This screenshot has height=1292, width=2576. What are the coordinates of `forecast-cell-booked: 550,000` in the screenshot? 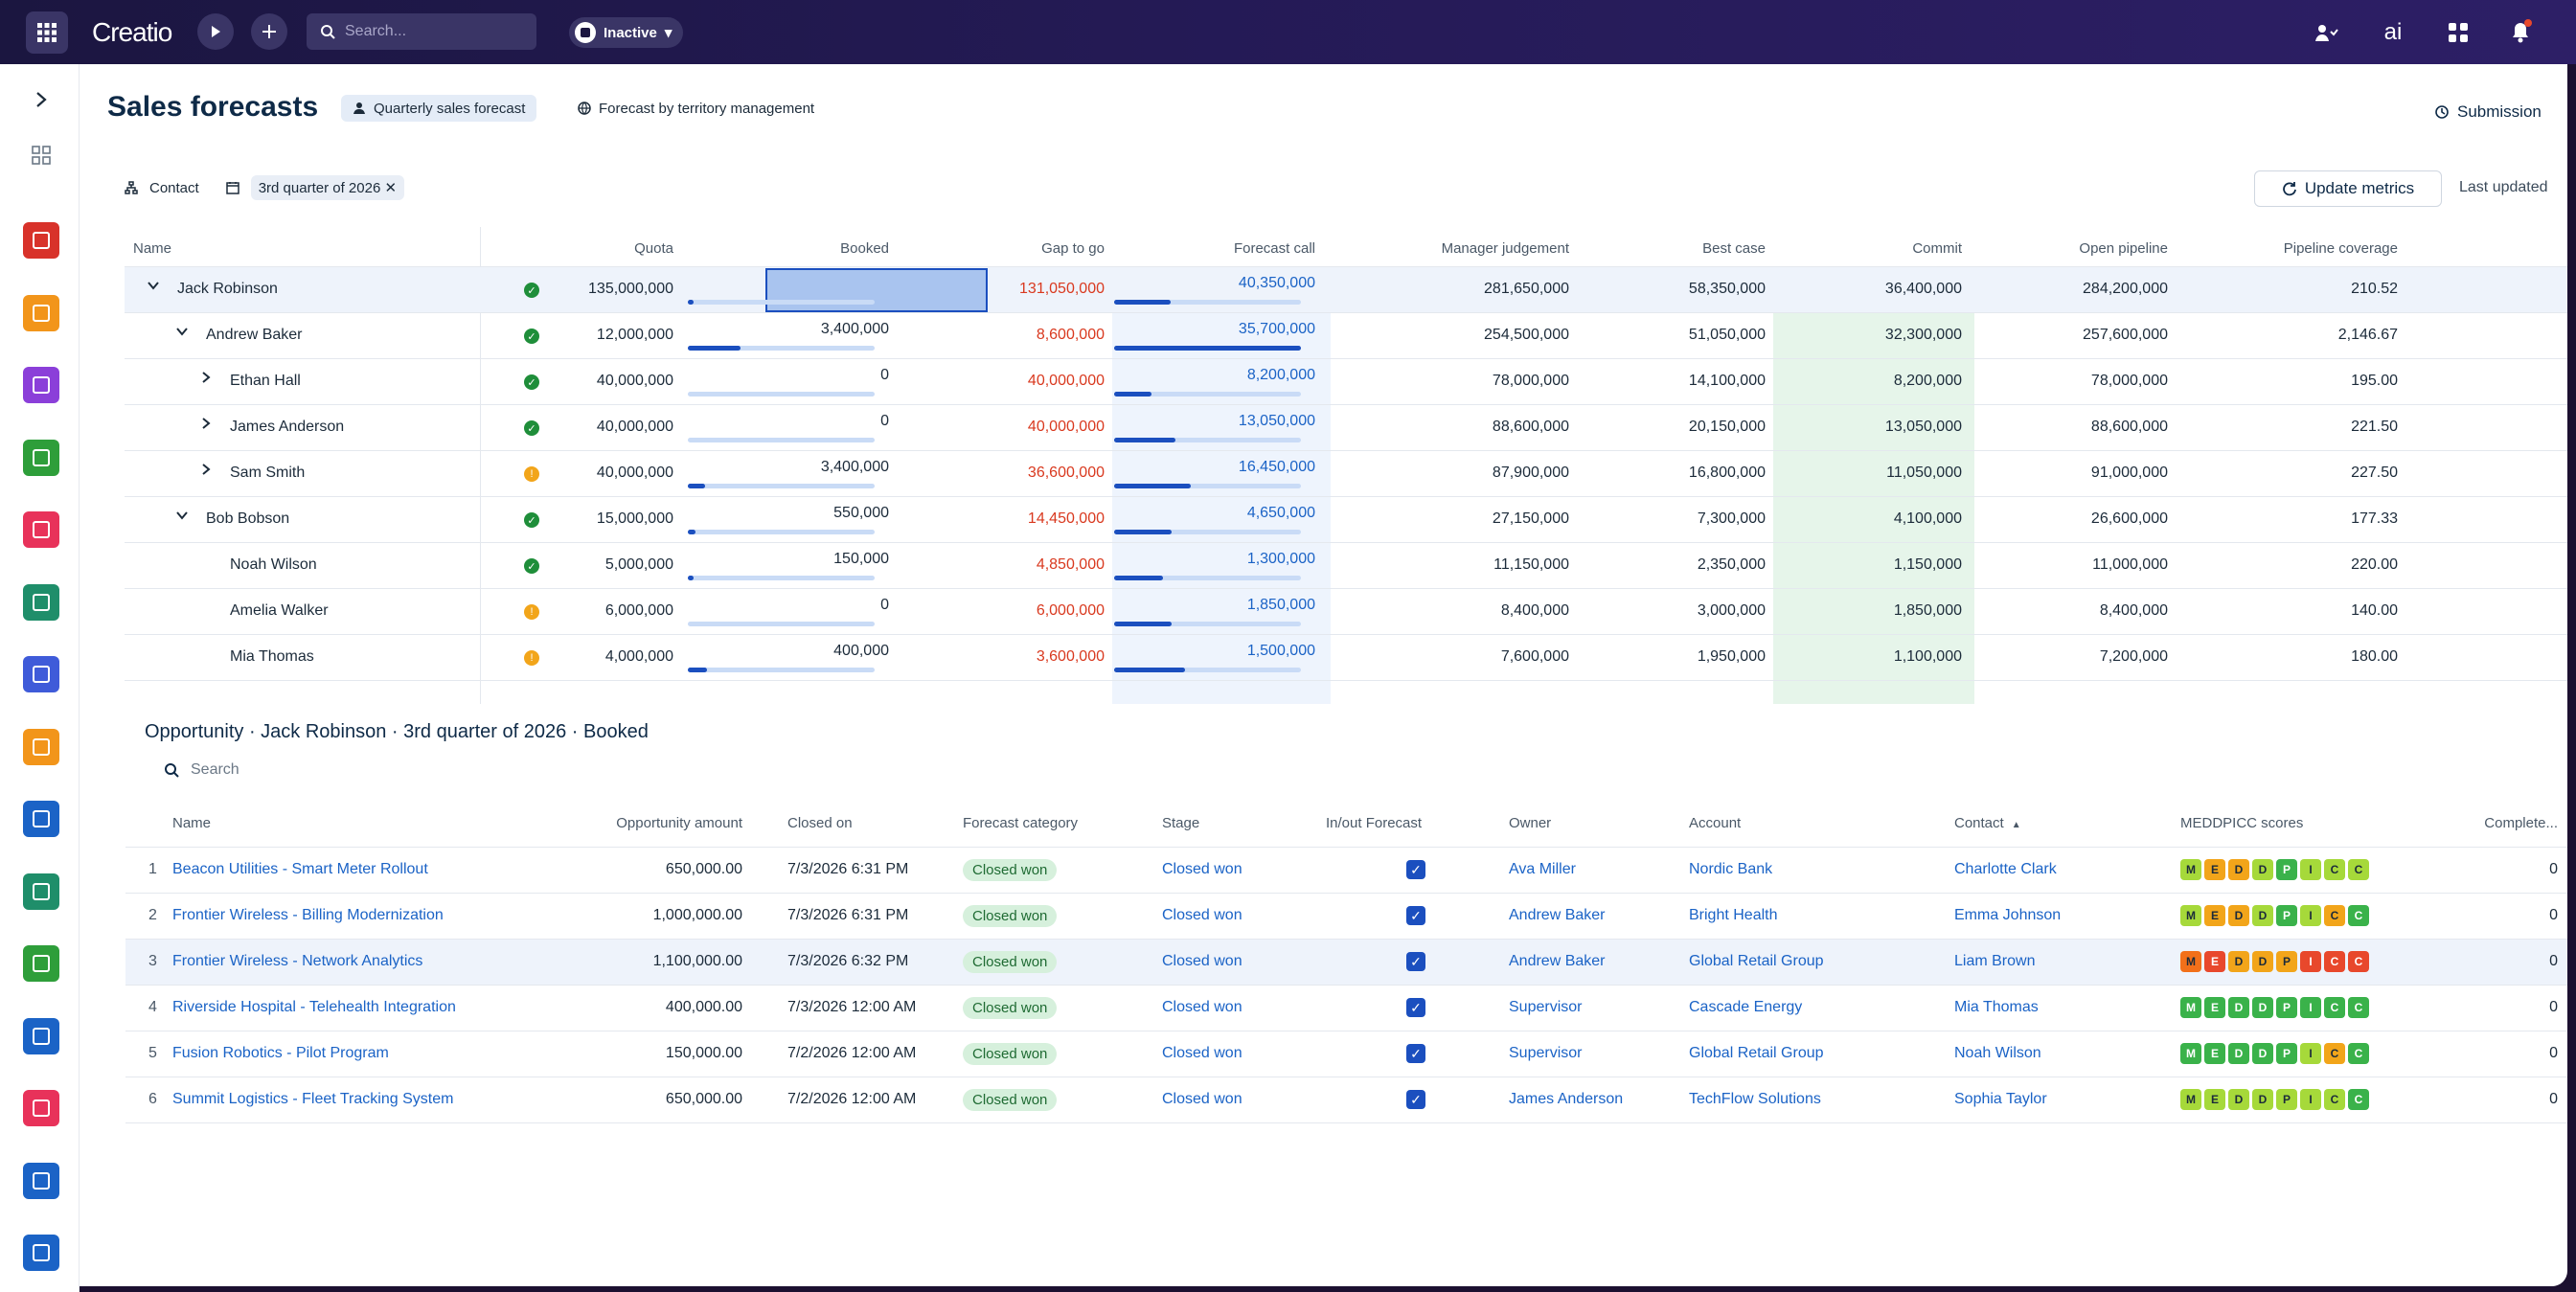 It's located at (784, 513).